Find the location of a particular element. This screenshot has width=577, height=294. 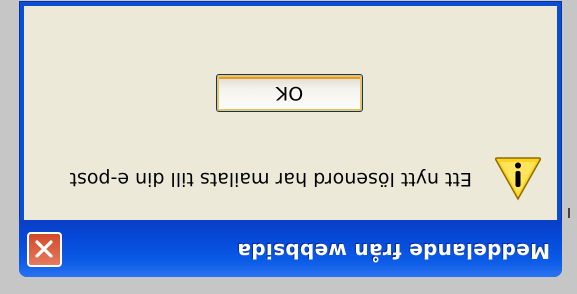

dialog-title: Meddelande från webbsida is located at coordinates (393, 251).